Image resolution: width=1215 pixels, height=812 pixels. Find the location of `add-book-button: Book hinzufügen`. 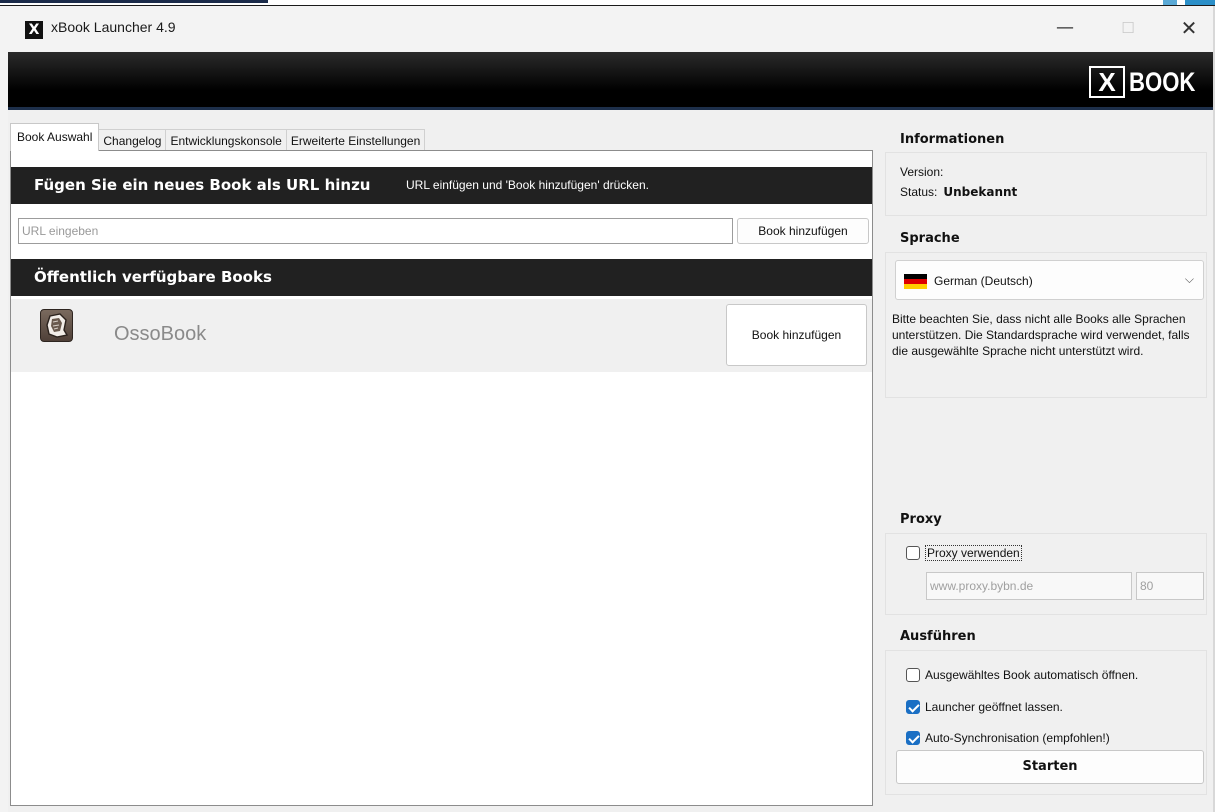

add-book-button: Book hinzufügen is located at coordinates (796, 335).